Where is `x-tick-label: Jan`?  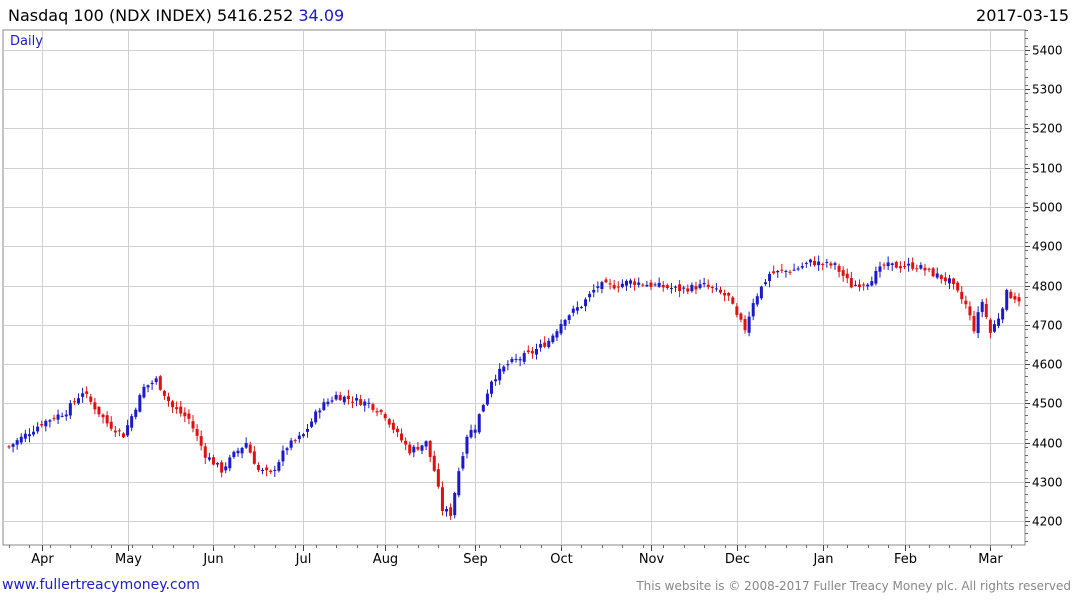 x-tick-label: Jan is located at coordinates (822, 559).